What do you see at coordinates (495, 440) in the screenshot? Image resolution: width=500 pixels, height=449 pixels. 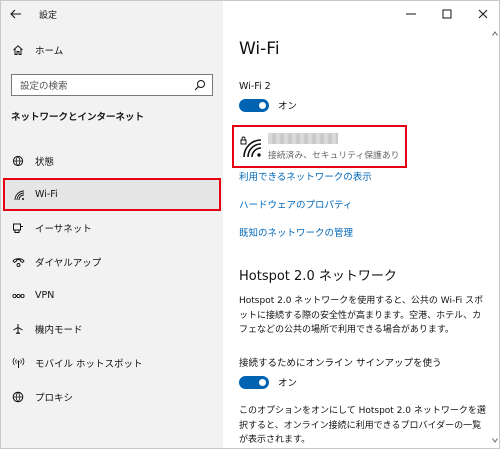 I see `scroll-down-icon` at bounding box center [495, 440].